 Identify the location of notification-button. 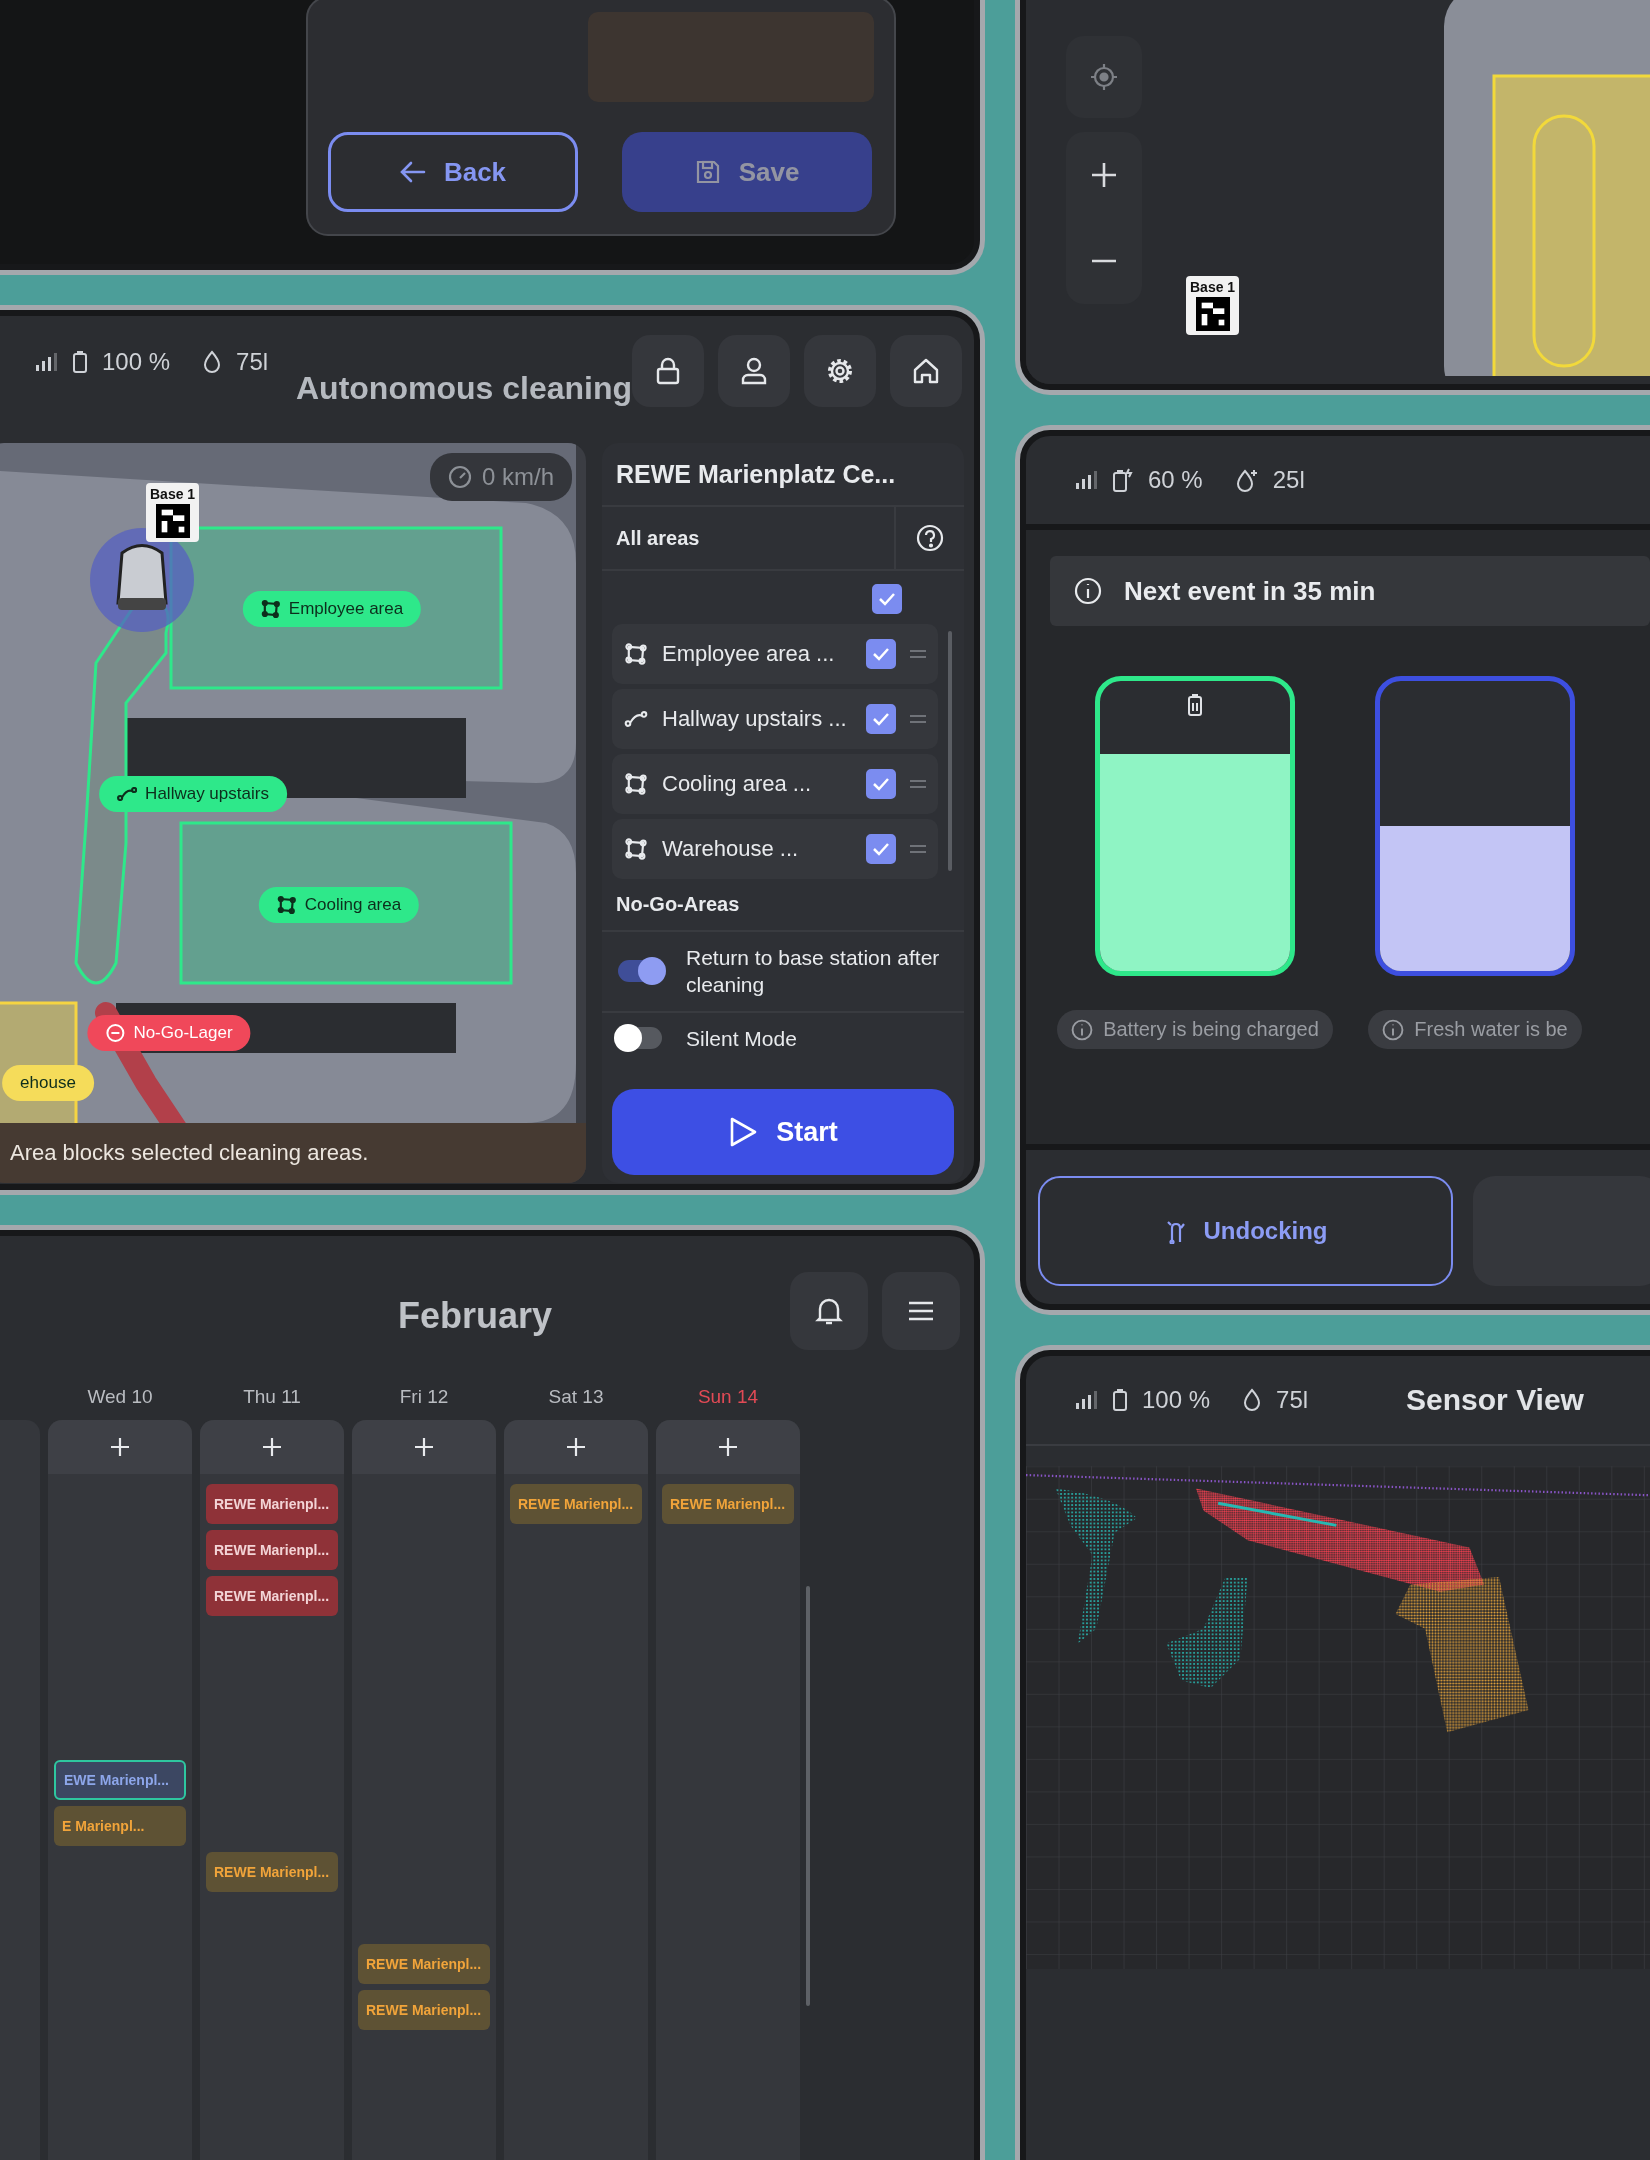
(829, 1311).